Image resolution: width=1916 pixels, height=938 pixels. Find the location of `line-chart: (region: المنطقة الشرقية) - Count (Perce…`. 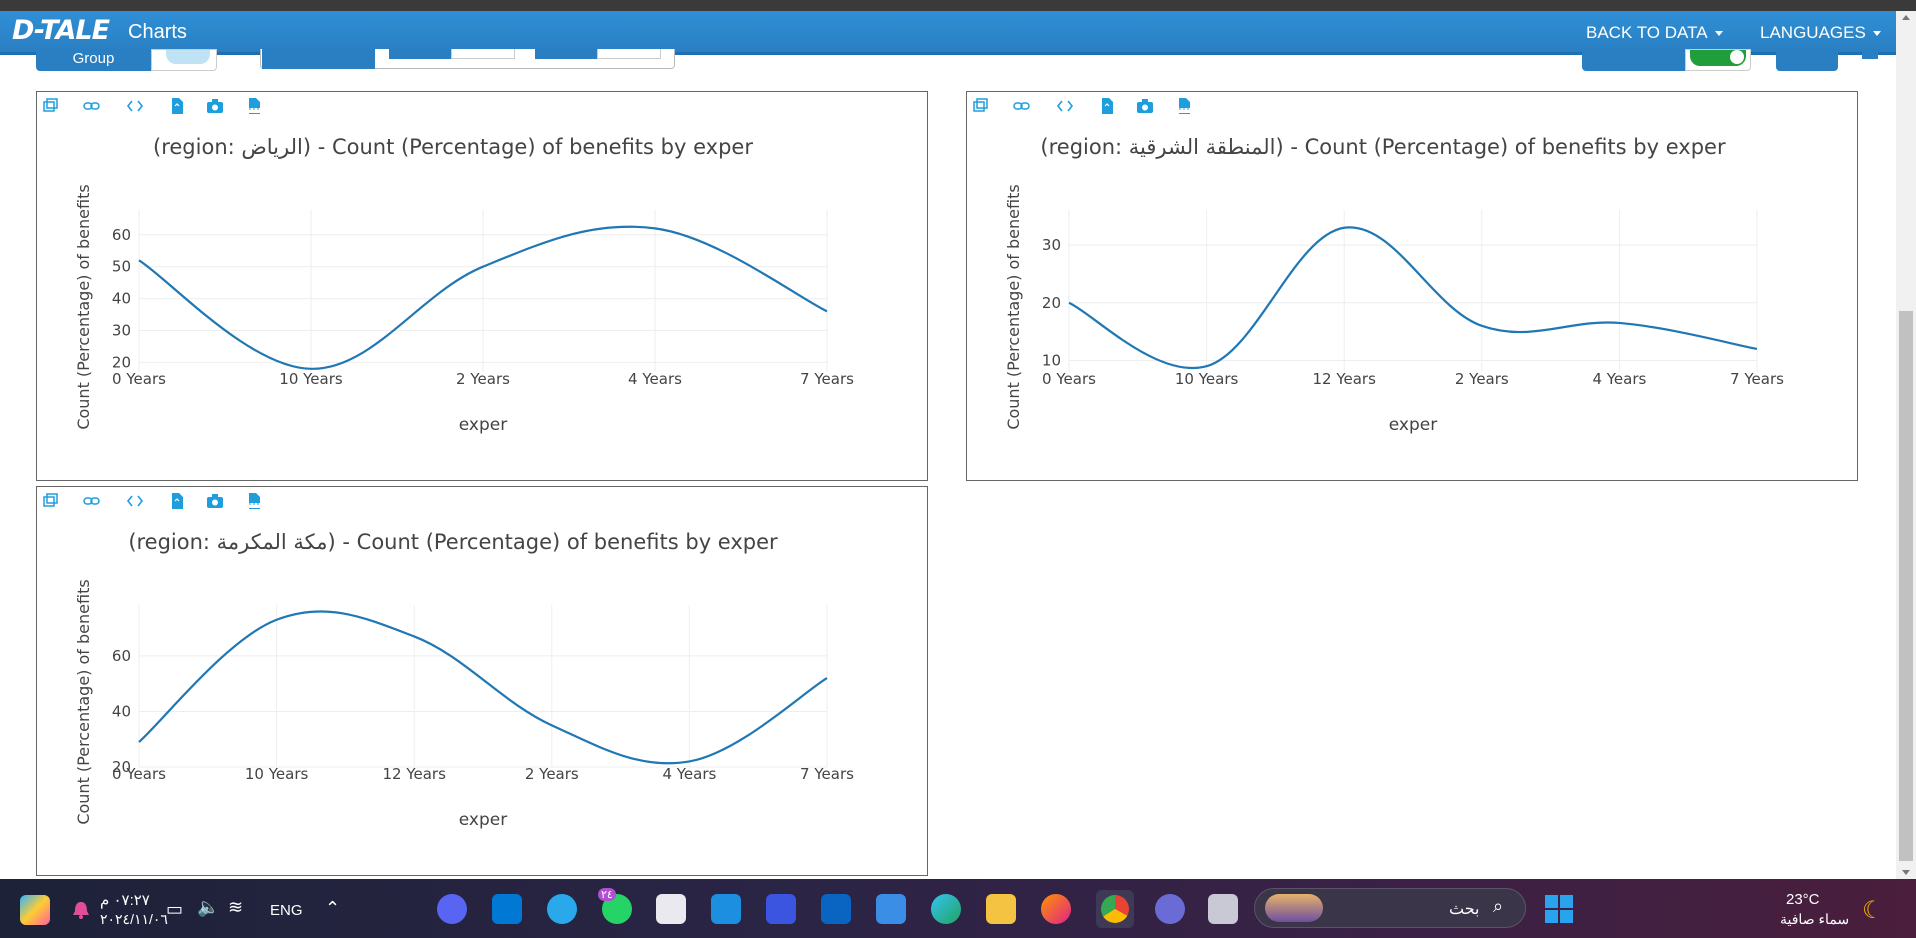

line-chart: (region: المنطقة الشرقية) - Count (Perce… is located at coordinates (1394, 285).